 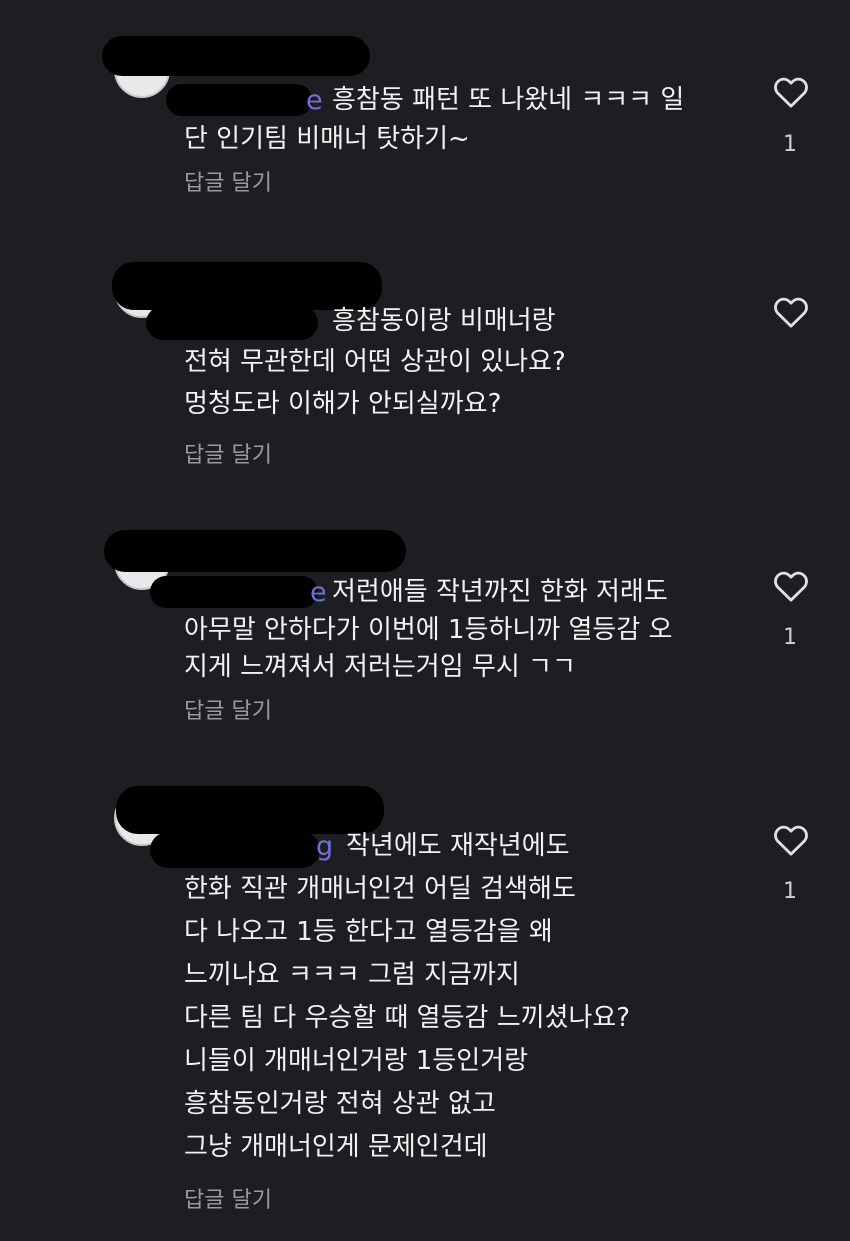 I want to click on comment-text-line: 한화 직관 개매너인건 어딜 검색해도, so click(x=380, y=889).